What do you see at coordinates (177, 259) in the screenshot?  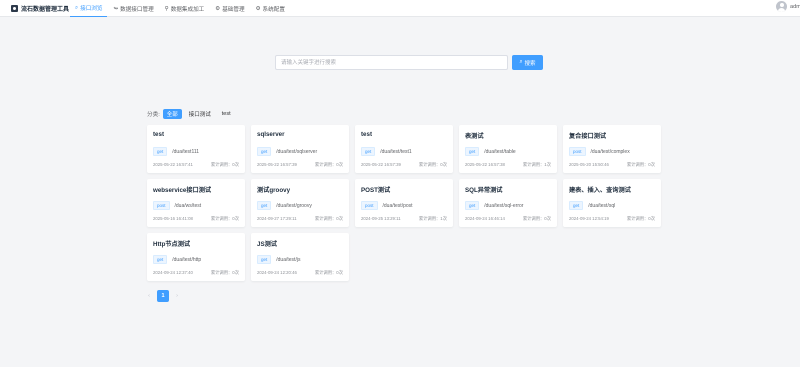 I see `api-card-endpoint: get/dua/test/http` at bounding box center [177, 259].